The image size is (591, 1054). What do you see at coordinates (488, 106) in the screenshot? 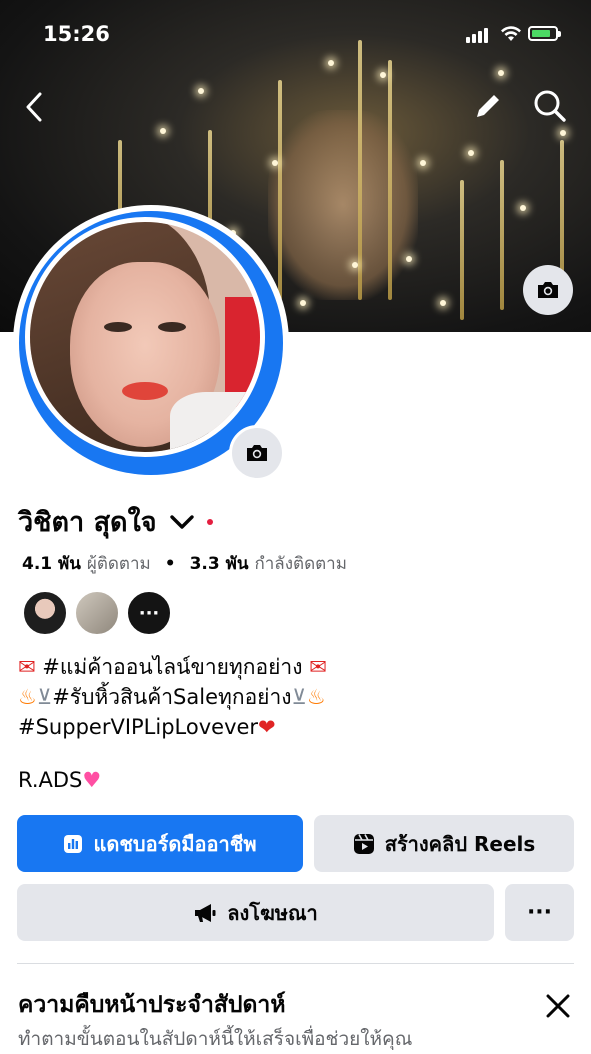
I see `edit-pencil-icon` at bounding box center [488, 106].